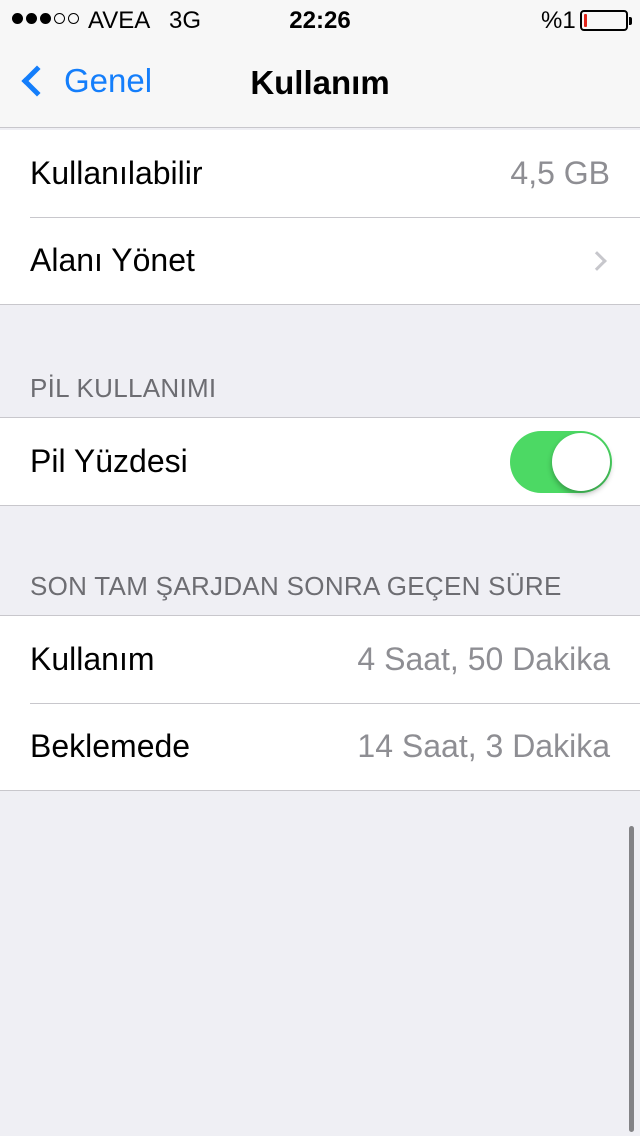 The width and height of the screenshot is (640, 1136). What do you see at coordinates (296, 586) in the screenshot?
I see `time-since-charge-header: SON TAM ŞARJDAN SONRA GEÇEN SÜRE` at bounding box center [296, 586].